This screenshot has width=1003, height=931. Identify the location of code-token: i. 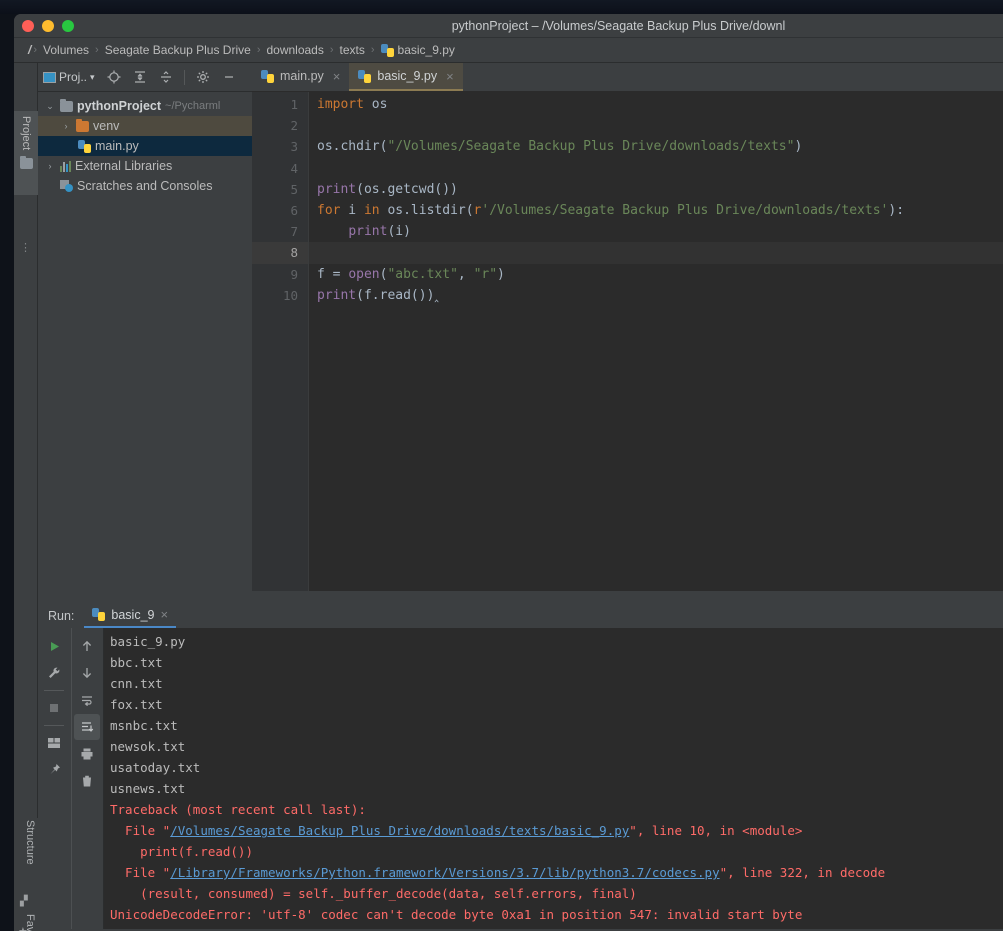
(352, 210).